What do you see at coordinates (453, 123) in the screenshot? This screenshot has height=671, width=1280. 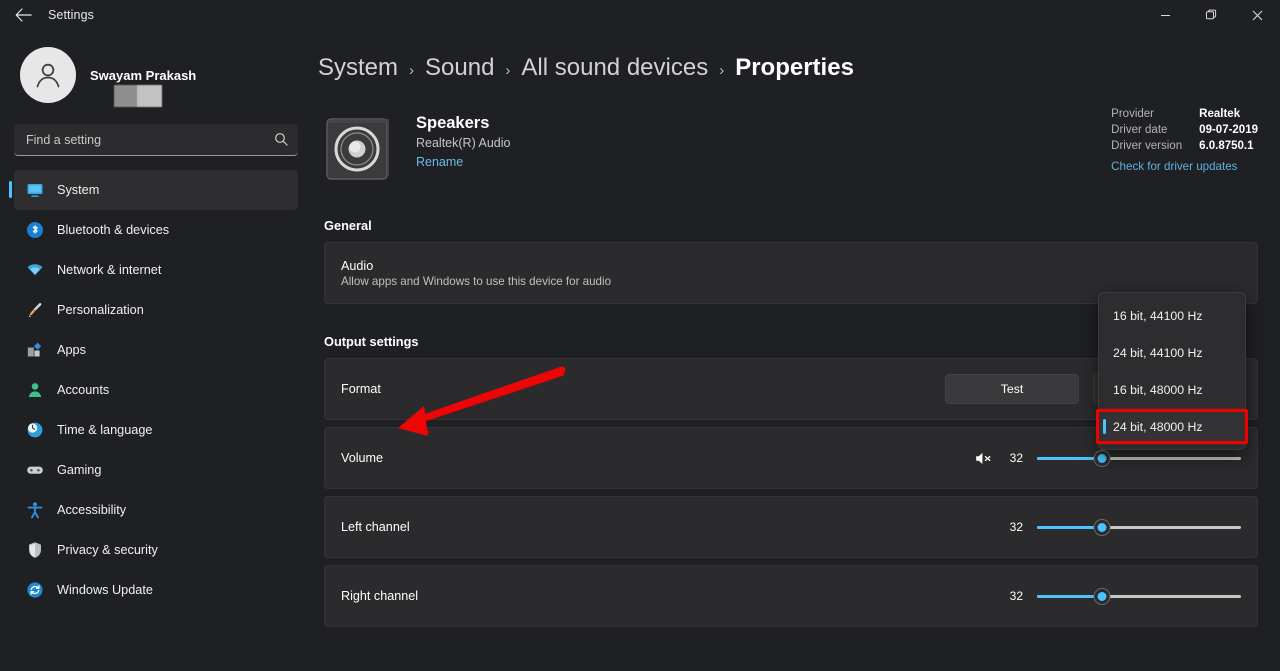 I see `device-name: Speakers` at bounding box center [453, 123].